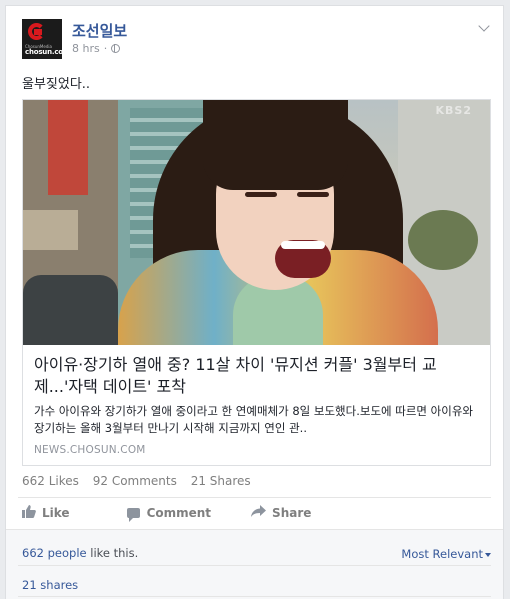  Describe the element at coordinates (43, 52) in the screenshot. I see `logo-brand: chosun.com` at that location.